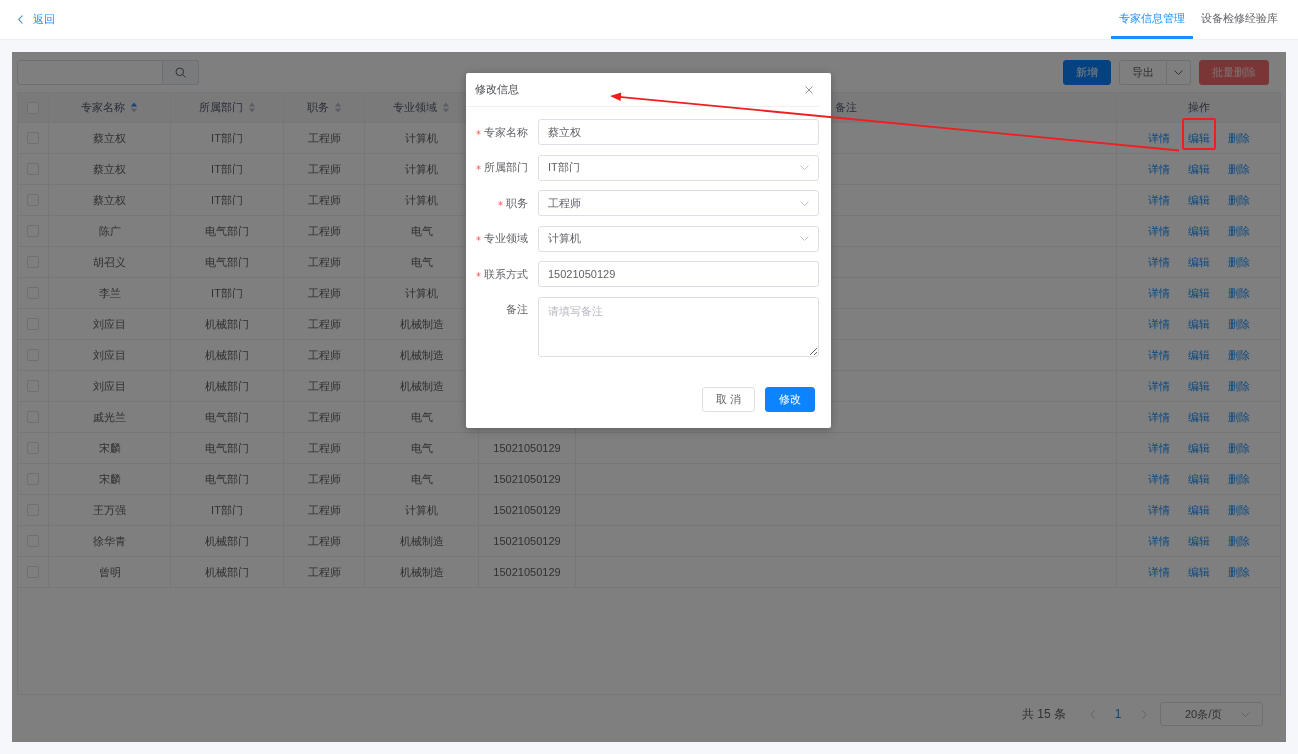  I want to click on close-icon, so click(809, 89).